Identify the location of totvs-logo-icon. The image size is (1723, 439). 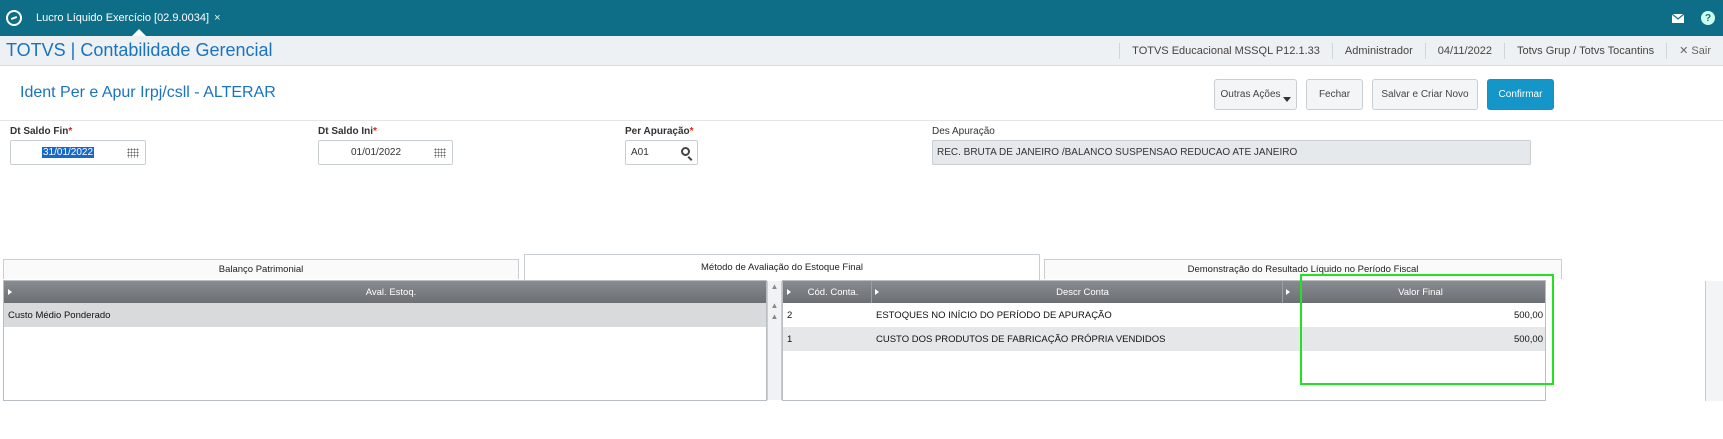
(14, 18).